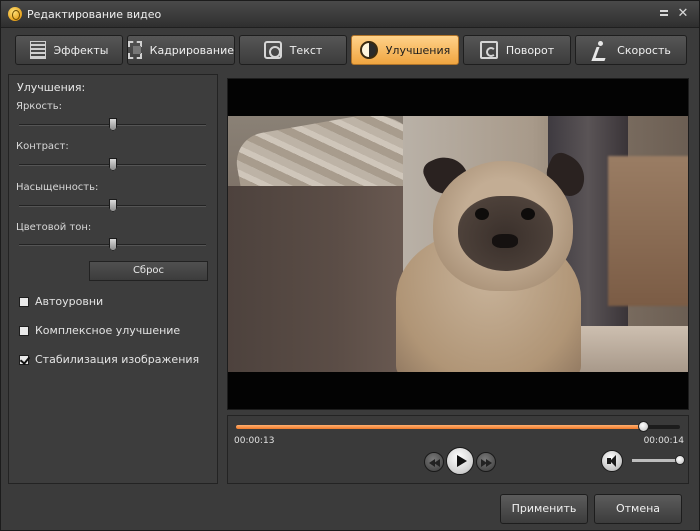 This screenshot has height=531, width=700. I want to click on volume-icon, so click(612, 461).